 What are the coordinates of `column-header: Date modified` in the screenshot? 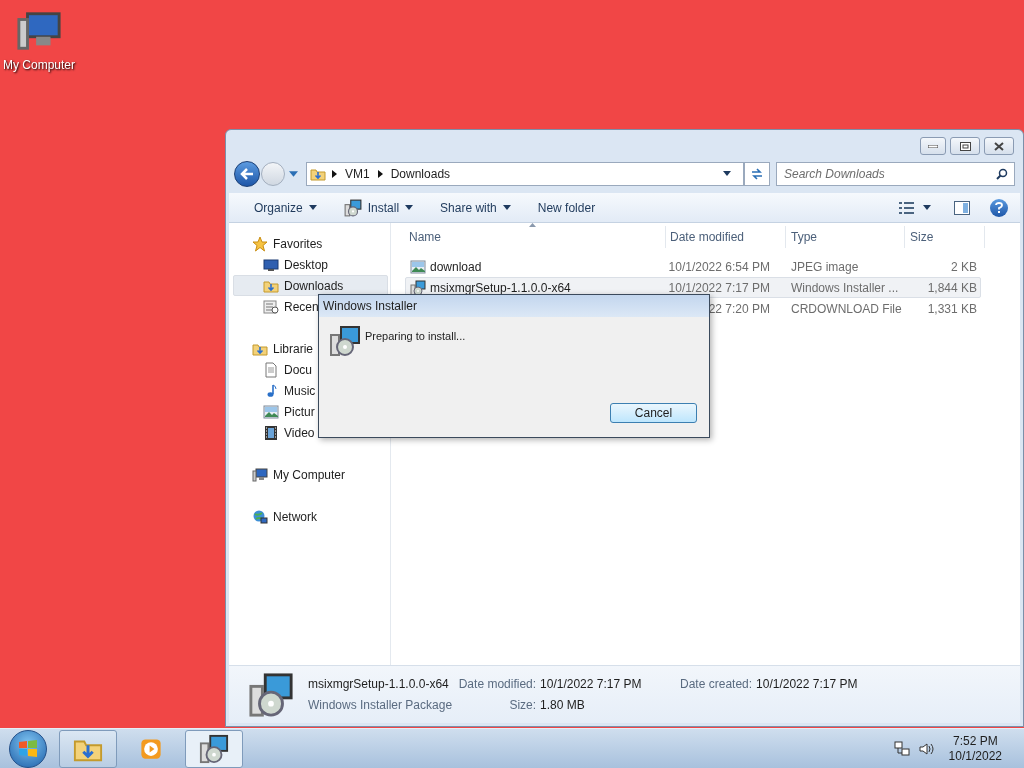 It's located at (725, 237).